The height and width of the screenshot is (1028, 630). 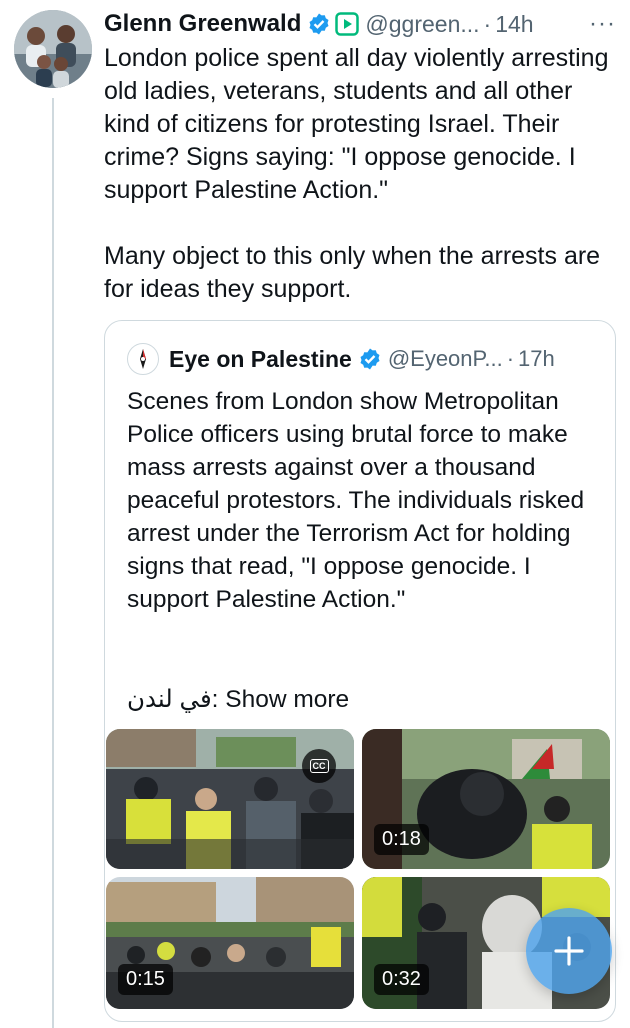 What do you see at coordinates (238, 699) in the screenshot?
I see `show-more-link: في لندن: Show more` at bounding box center [238, 699].